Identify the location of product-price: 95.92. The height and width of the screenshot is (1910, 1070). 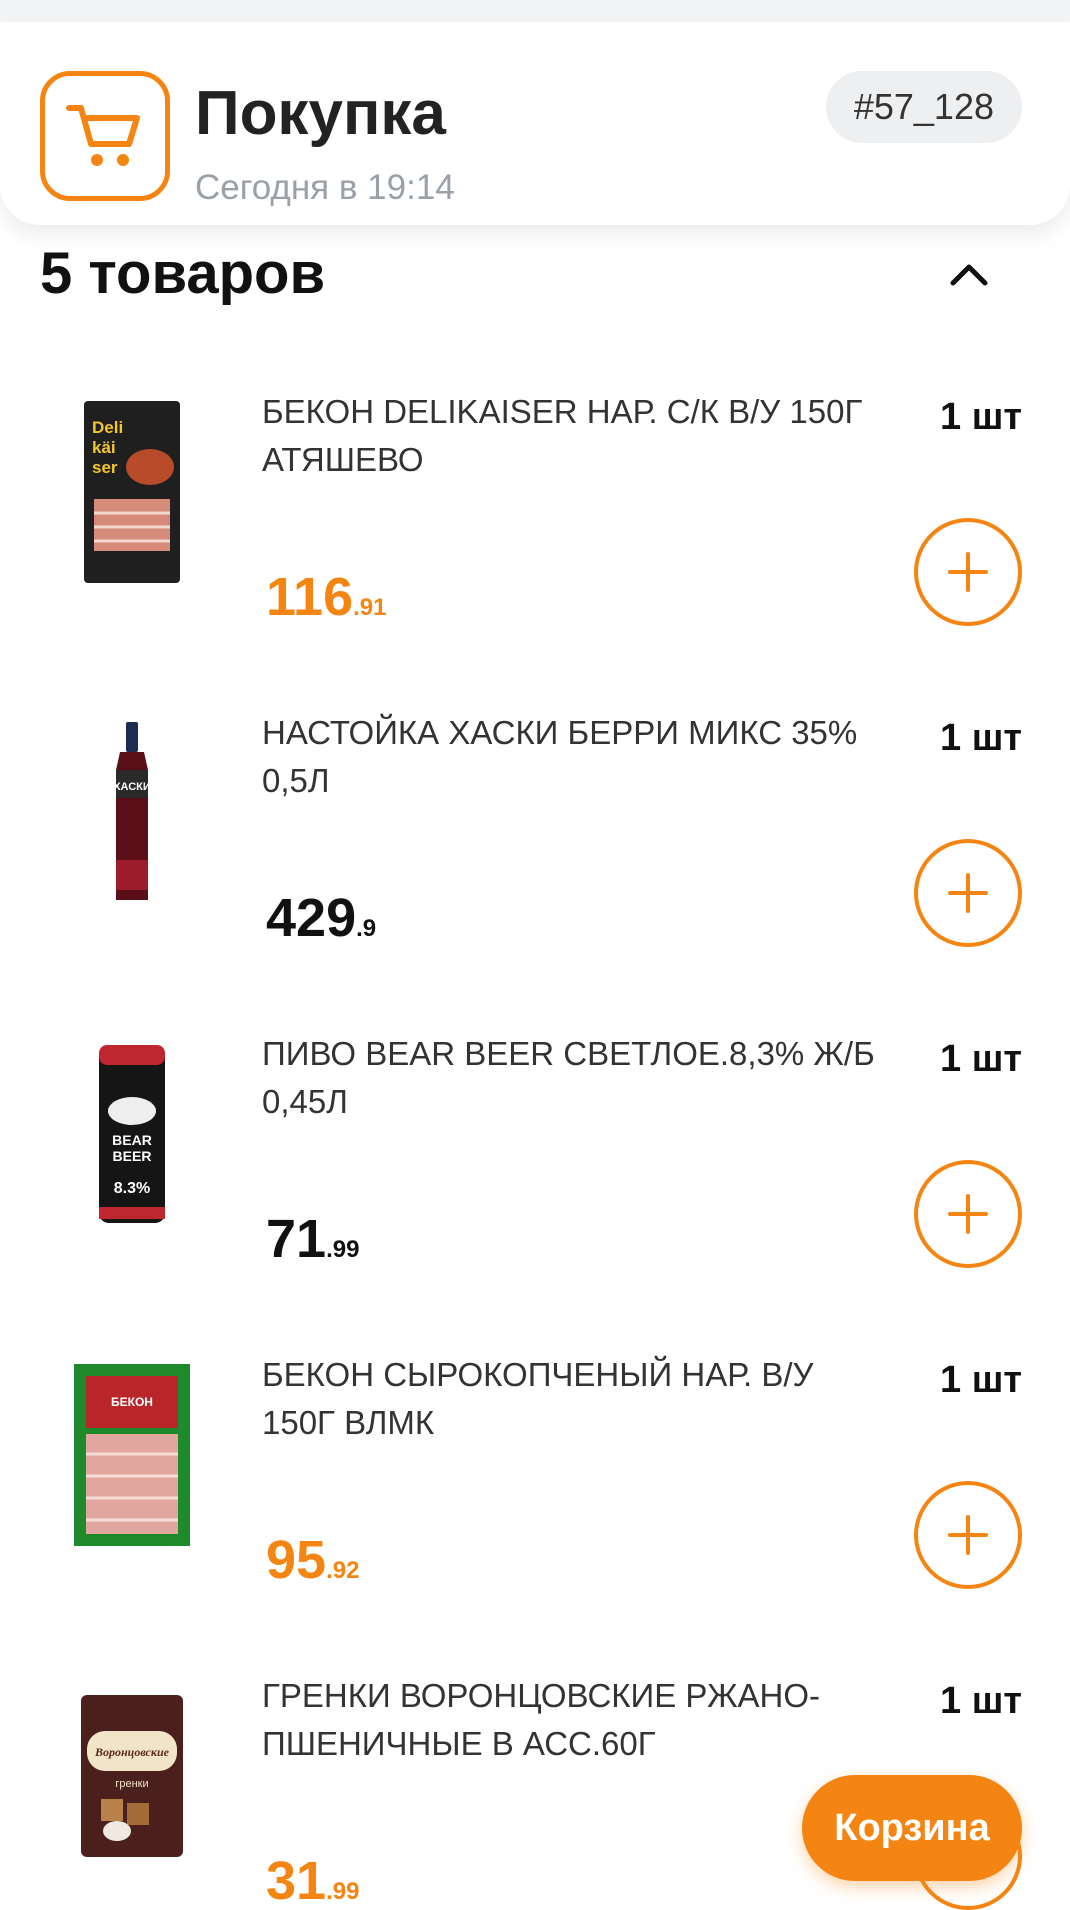
(312, 1560).